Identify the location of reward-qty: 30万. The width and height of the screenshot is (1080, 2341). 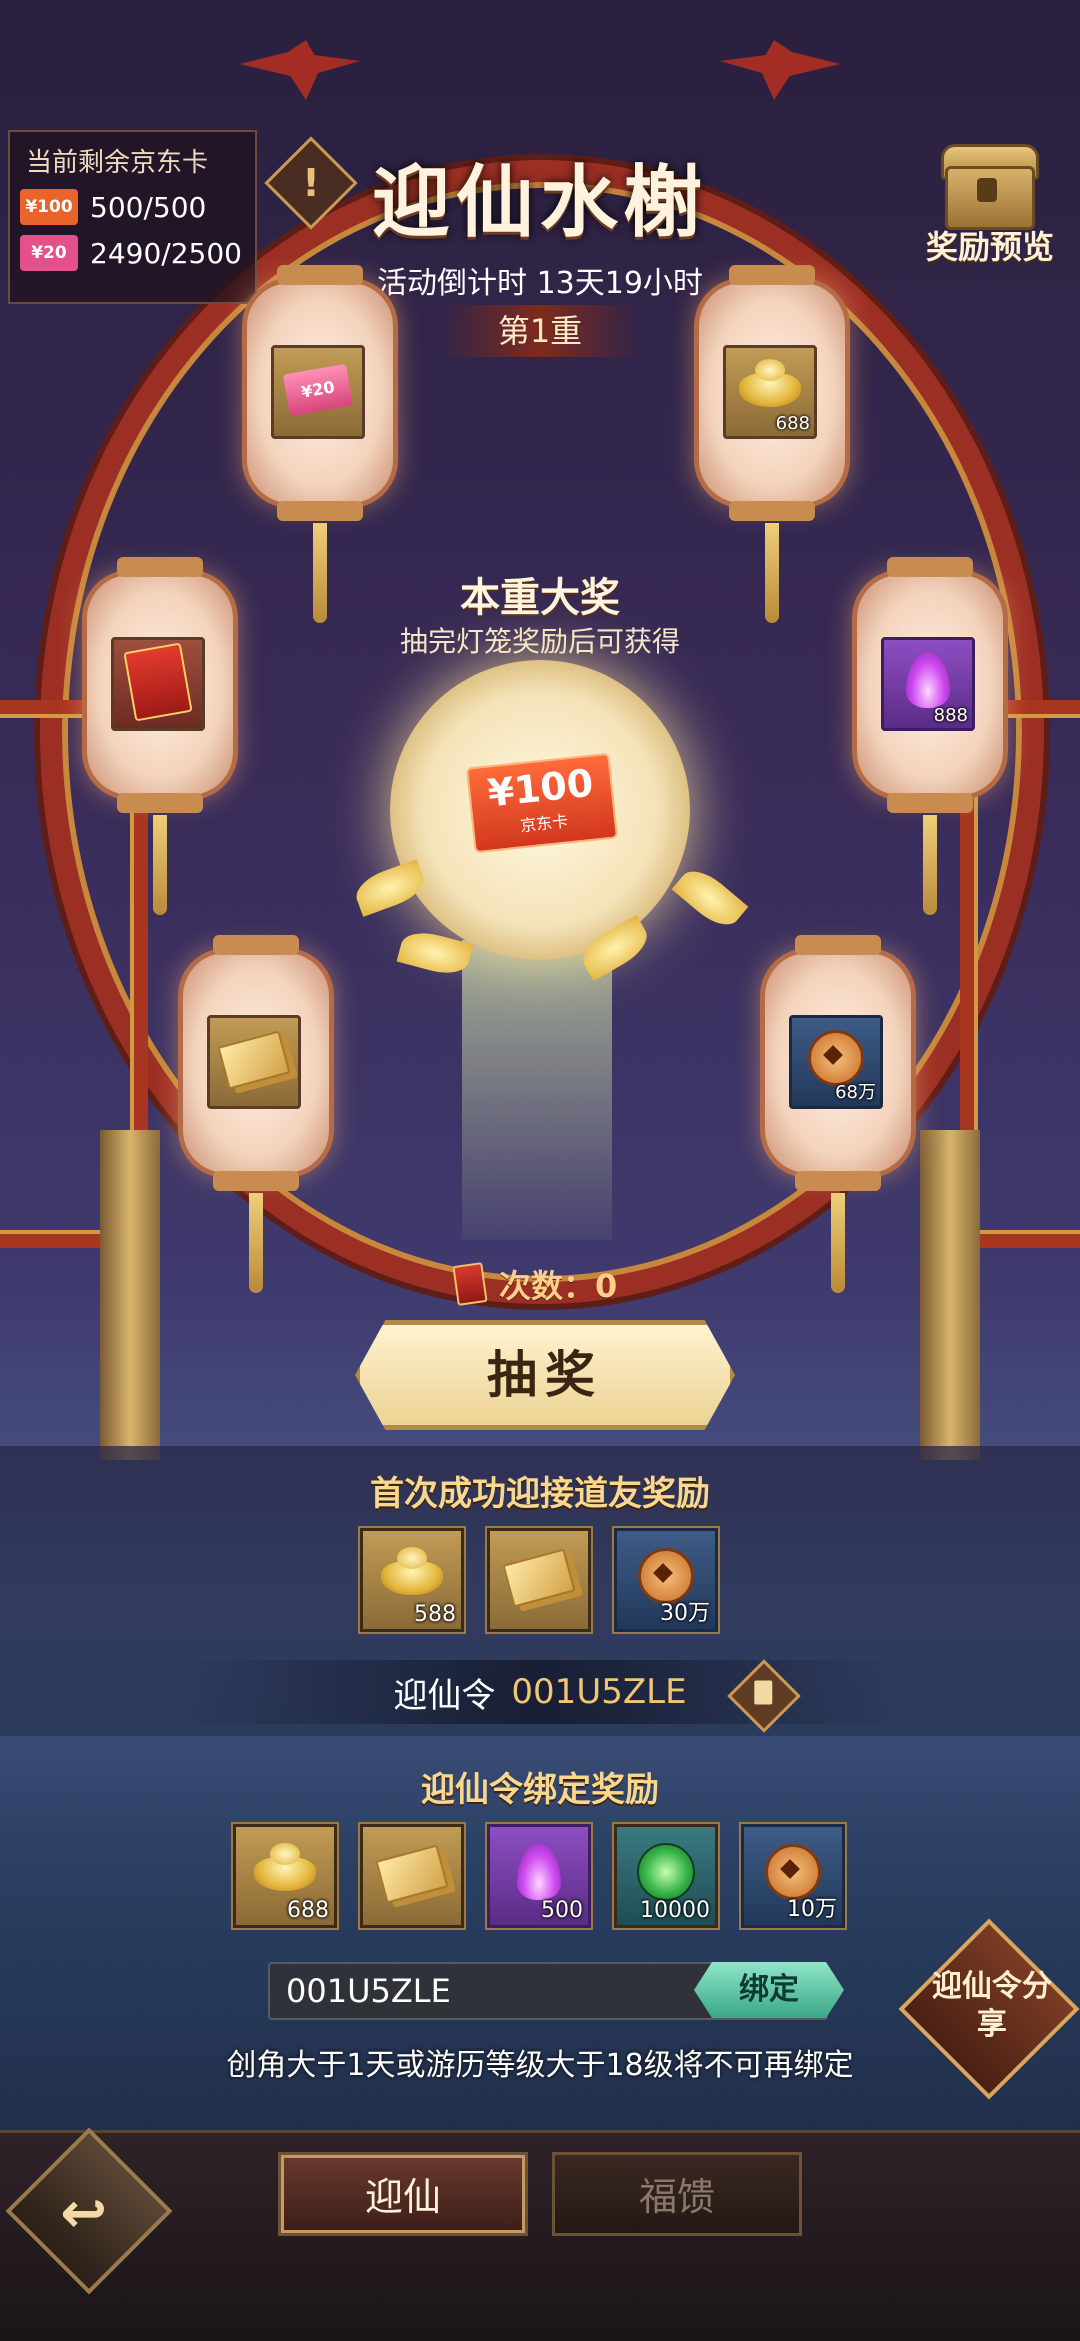
(685, 1613).